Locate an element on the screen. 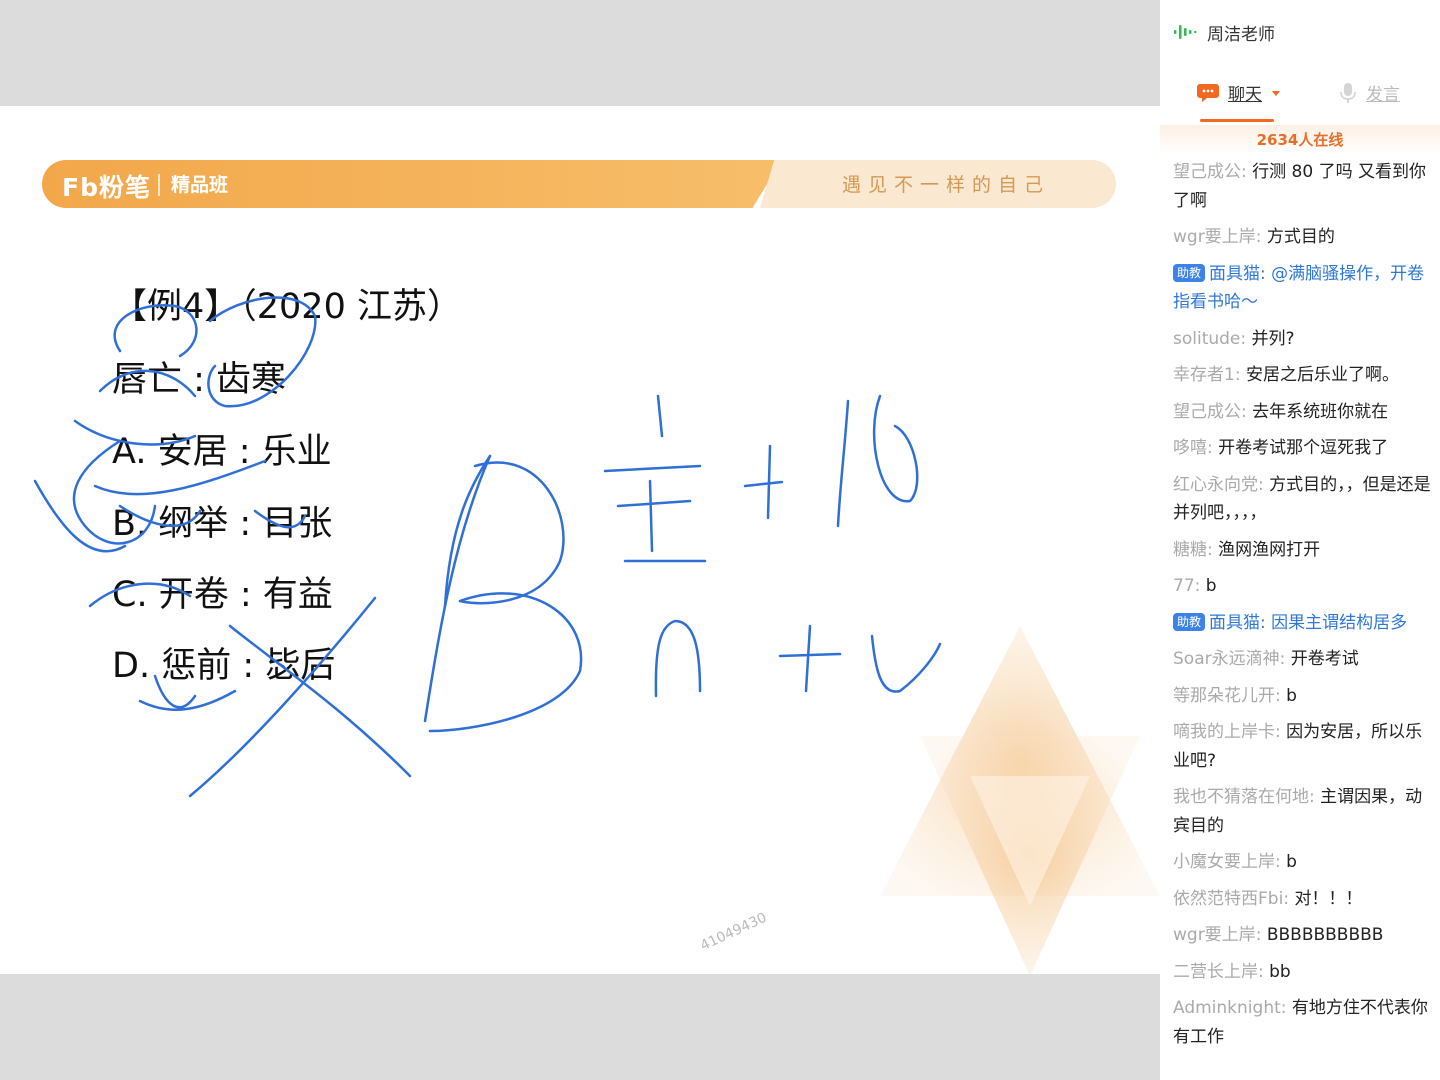  chat-text: 因果主谓结构居多 is located at coordinates (1339, 622).